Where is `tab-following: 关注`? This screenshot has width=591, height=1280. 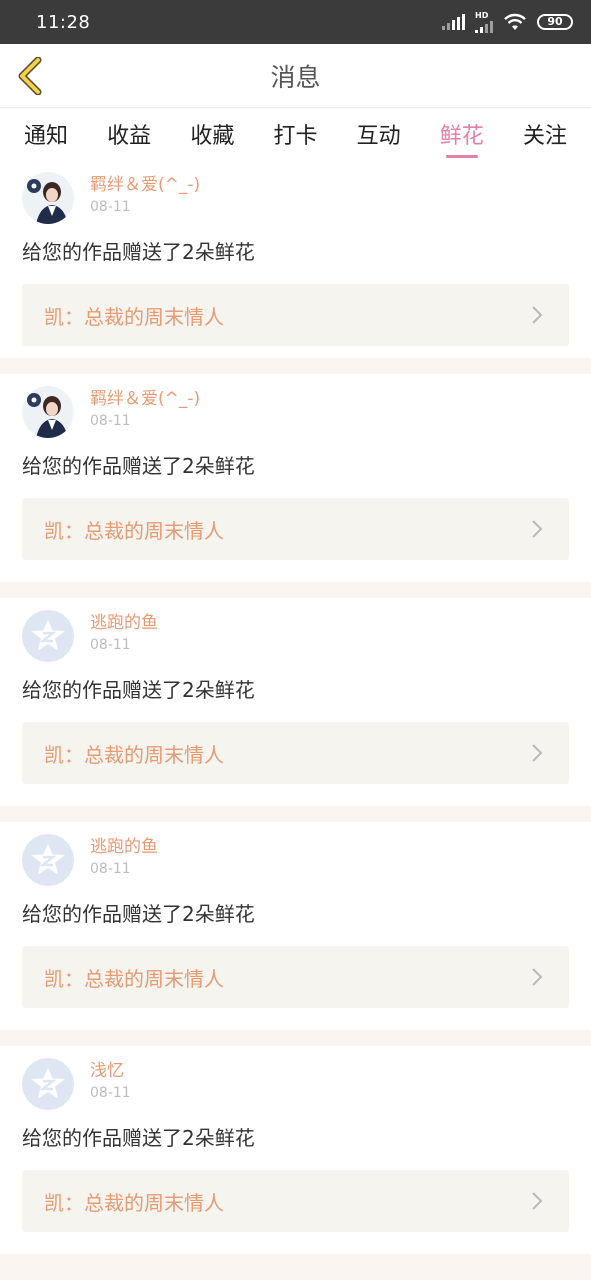
tab-following: 关注 is located at coordinates (545, 133).